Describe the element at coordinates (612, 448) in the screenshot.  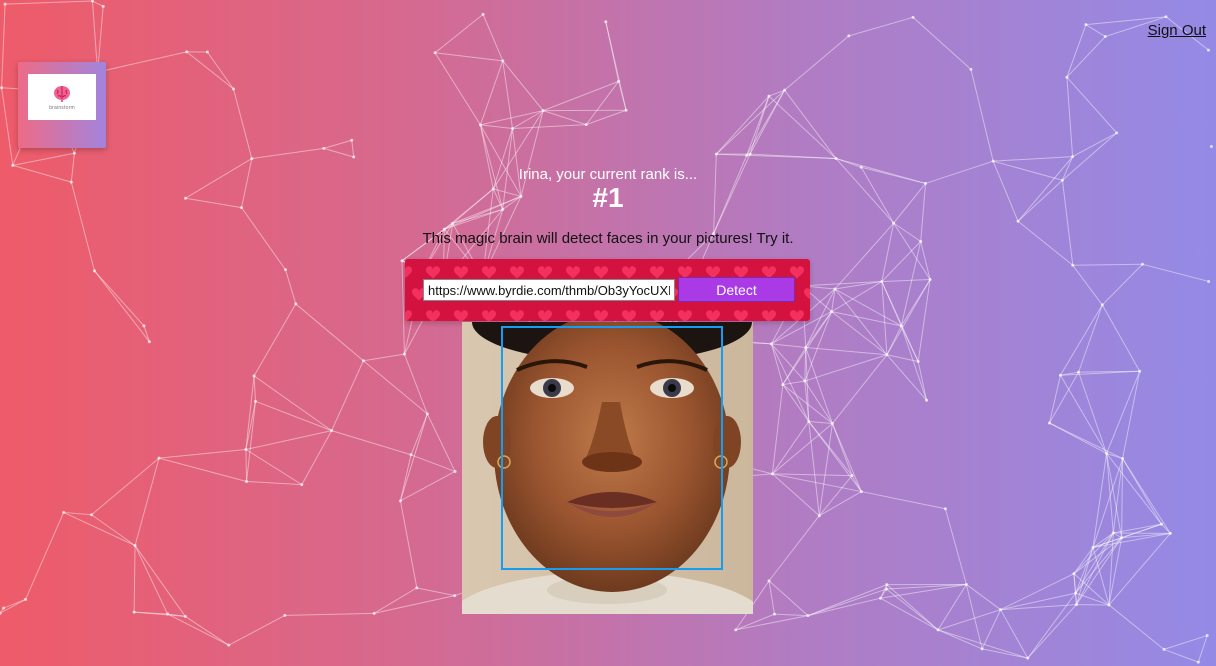
I see `face-bounding-box` at that location.